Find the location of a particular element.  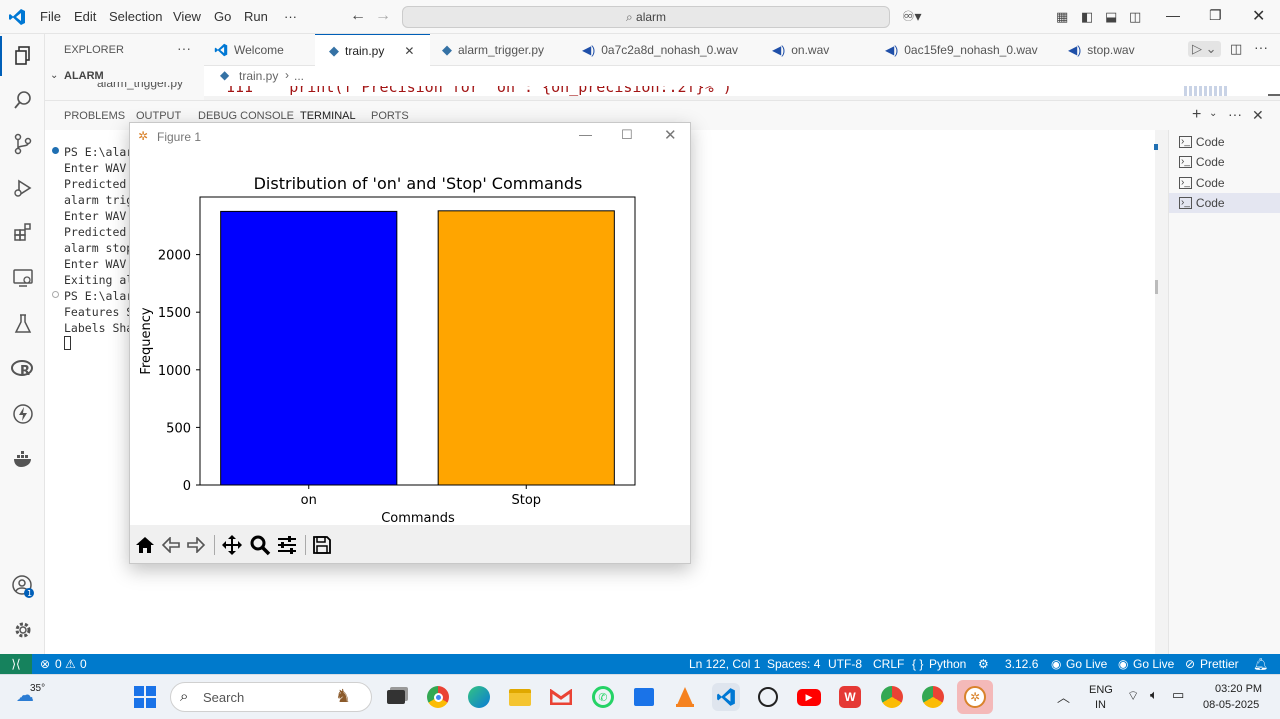

folder-alarm: ALARM is located at coordinates (84, 76).